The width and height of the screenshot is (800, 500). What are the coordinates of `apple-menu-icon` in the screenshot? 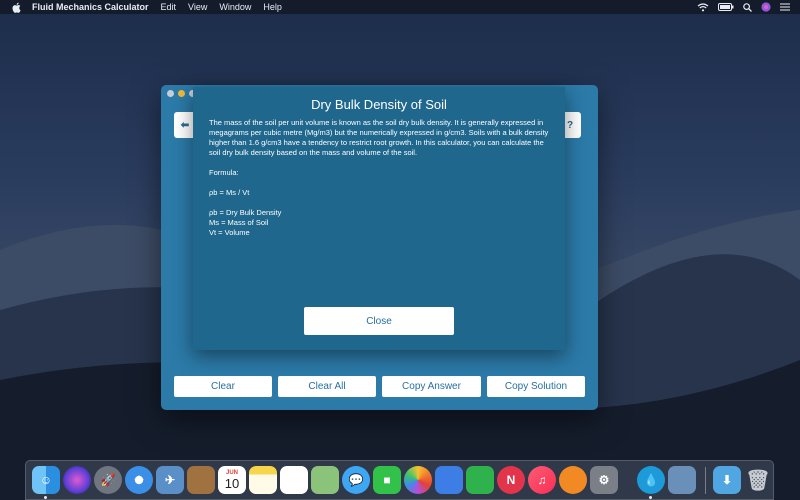 It's located at (17, 7).